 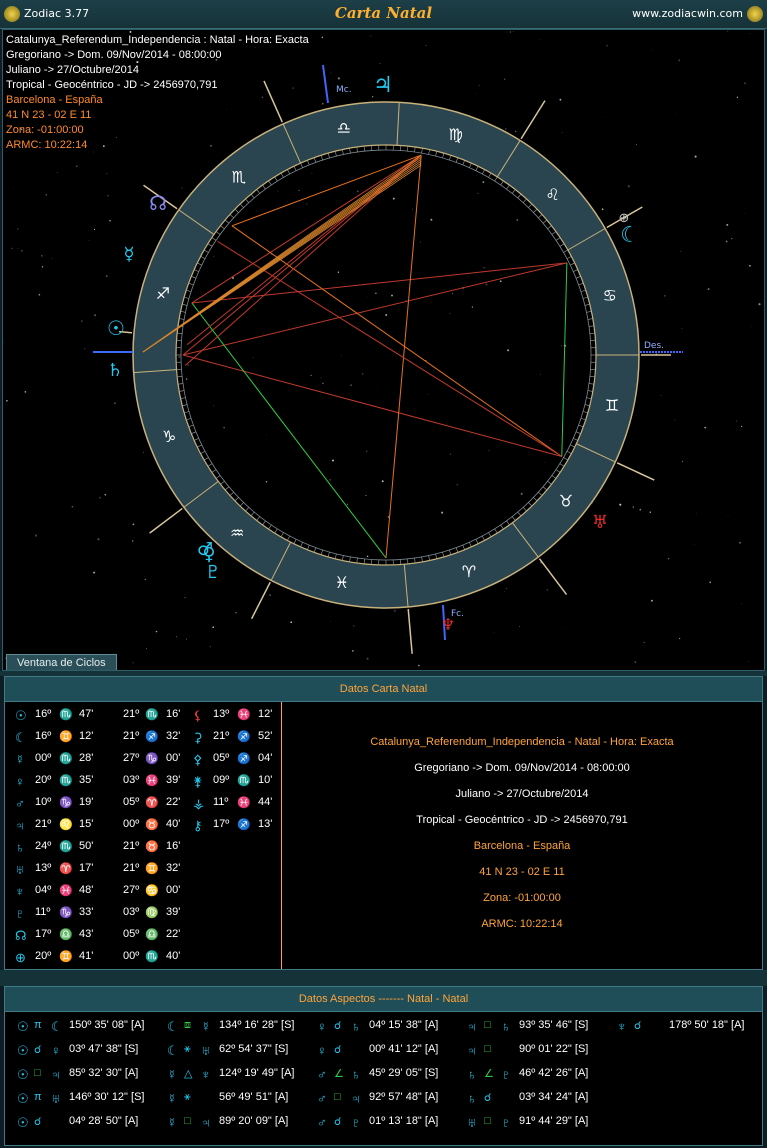 What do you see at coordinates (265, 802) in the screenshot?
I see `asteroid-minute: 44'` at bounding box center [265, 802].